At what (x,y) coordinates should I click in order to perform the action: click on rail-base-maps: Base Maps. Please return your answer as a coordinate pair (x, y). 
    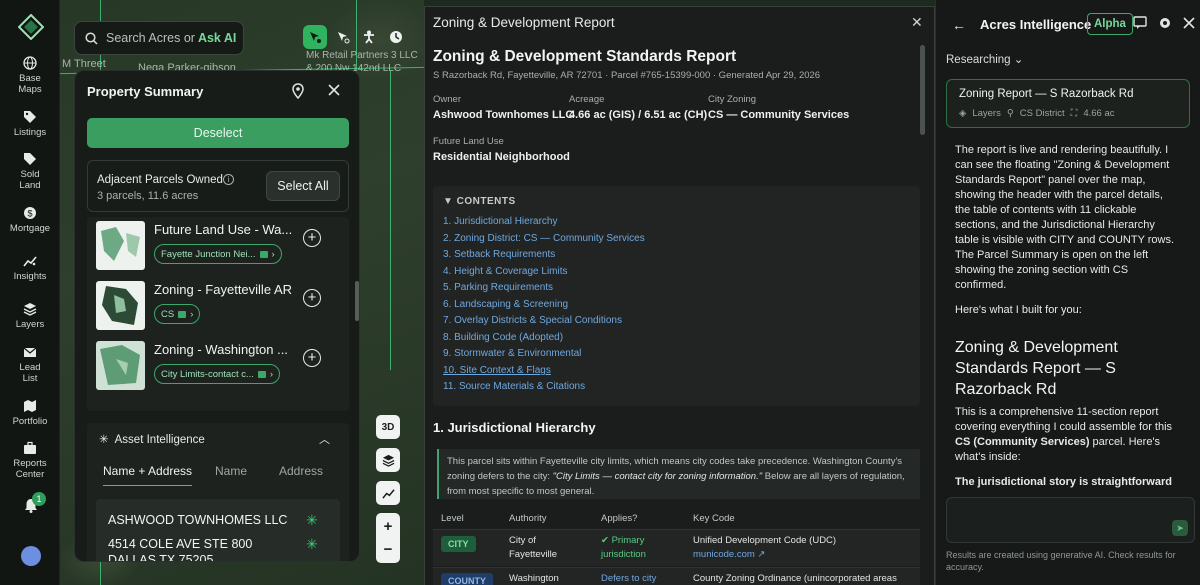
    Looking at the image, I should click on (30, 75).